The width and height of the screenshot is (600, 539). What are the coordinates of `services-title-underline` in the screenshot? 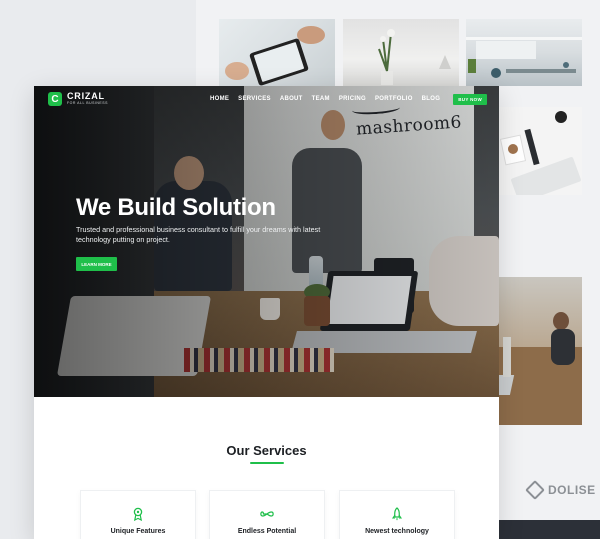 It's located at (267, 463).